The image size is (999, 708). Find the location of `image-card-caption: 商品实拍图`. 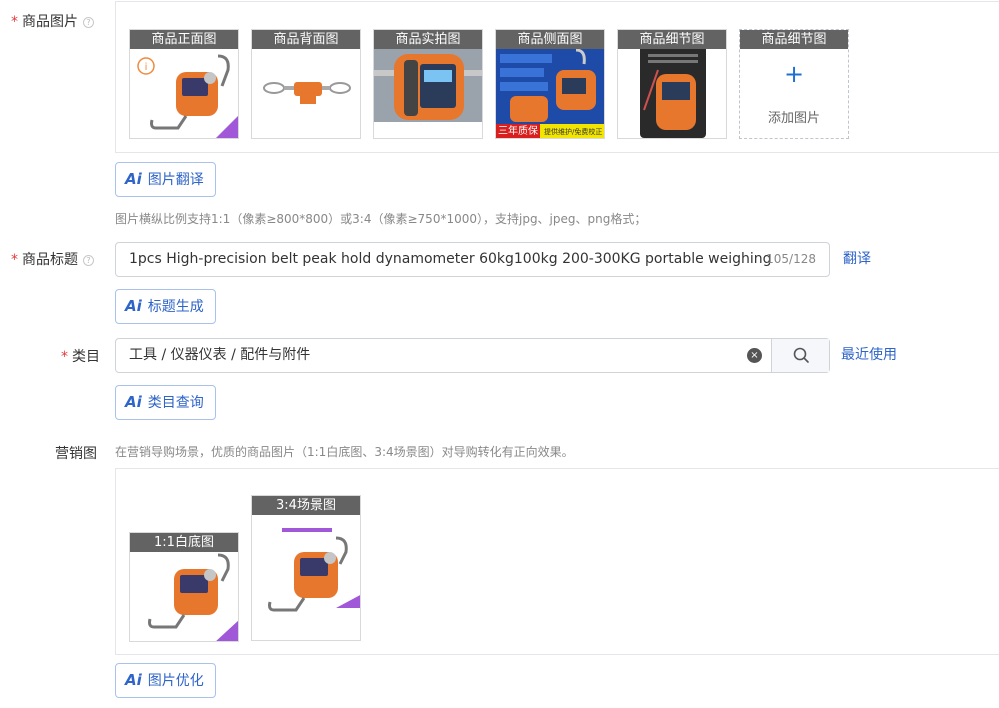

image-card-caption: 商品实拍图 is located at coordinates (428, 39).